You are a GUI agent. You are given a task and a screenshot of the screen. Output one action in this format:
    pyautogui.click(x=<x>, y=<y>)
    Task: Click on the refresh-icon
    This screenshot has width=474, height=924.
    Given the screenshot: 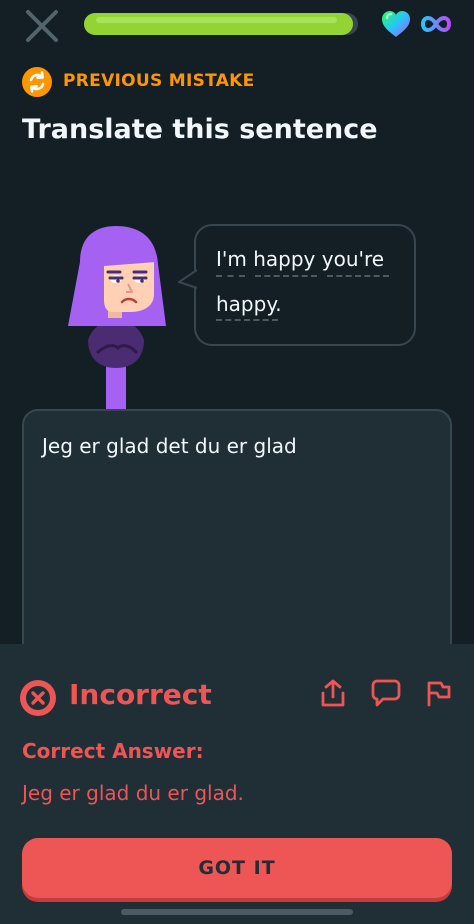 What is the action you would take?
    pyautogui.click(x=37, y=82)
    